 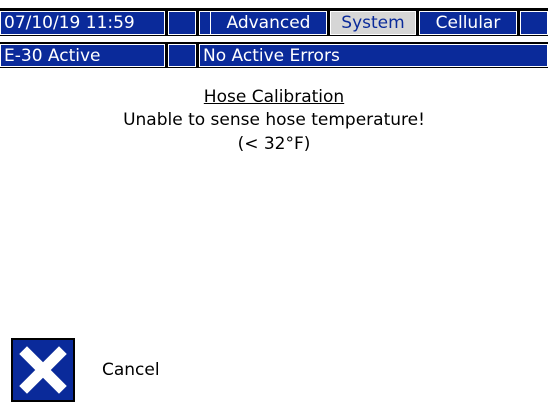 I want to click on active-event-status: E-30 Active, so click(x=82, y=55).